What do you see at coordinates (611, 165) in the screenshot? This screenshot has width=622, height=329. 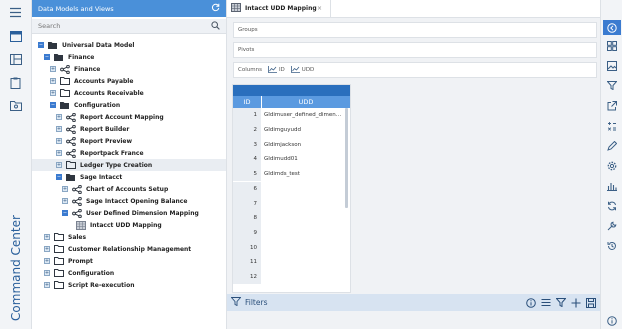 I see `settings-icon` at bounding box center [611, 165].